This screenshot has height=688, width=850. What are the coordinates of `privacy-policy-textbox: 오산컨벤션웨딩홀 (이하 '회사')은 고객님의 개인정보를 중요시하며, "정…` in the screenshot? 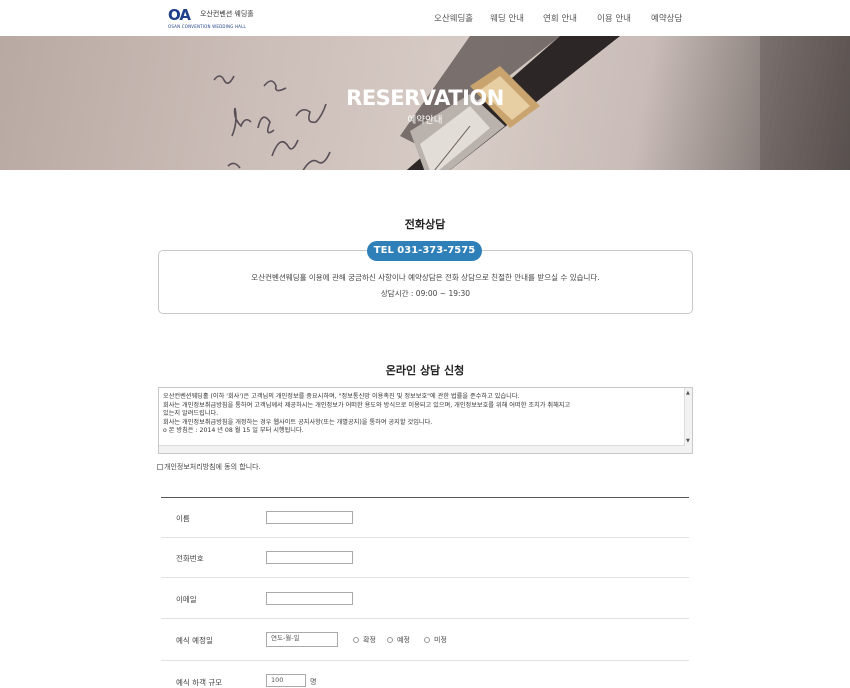 It's located at (425, 420).